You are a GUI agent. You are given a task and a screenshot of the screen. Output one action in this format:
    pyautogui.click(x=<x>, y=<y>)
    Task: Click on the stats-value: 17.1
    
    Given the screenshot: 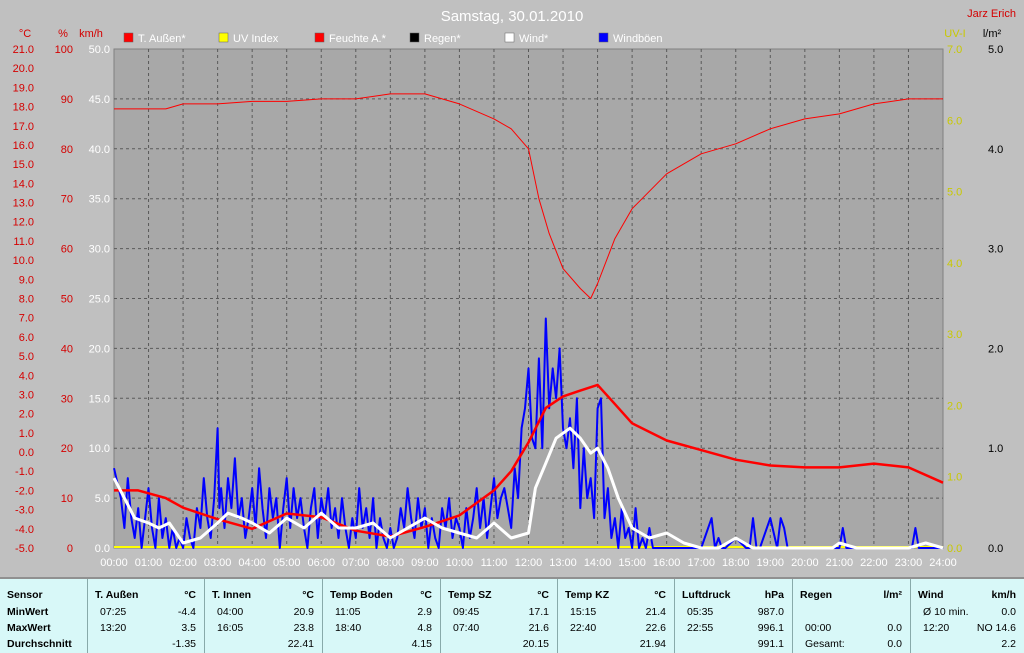 What is the action you would take?
    pyautogui.click(x=538, y=612)
    